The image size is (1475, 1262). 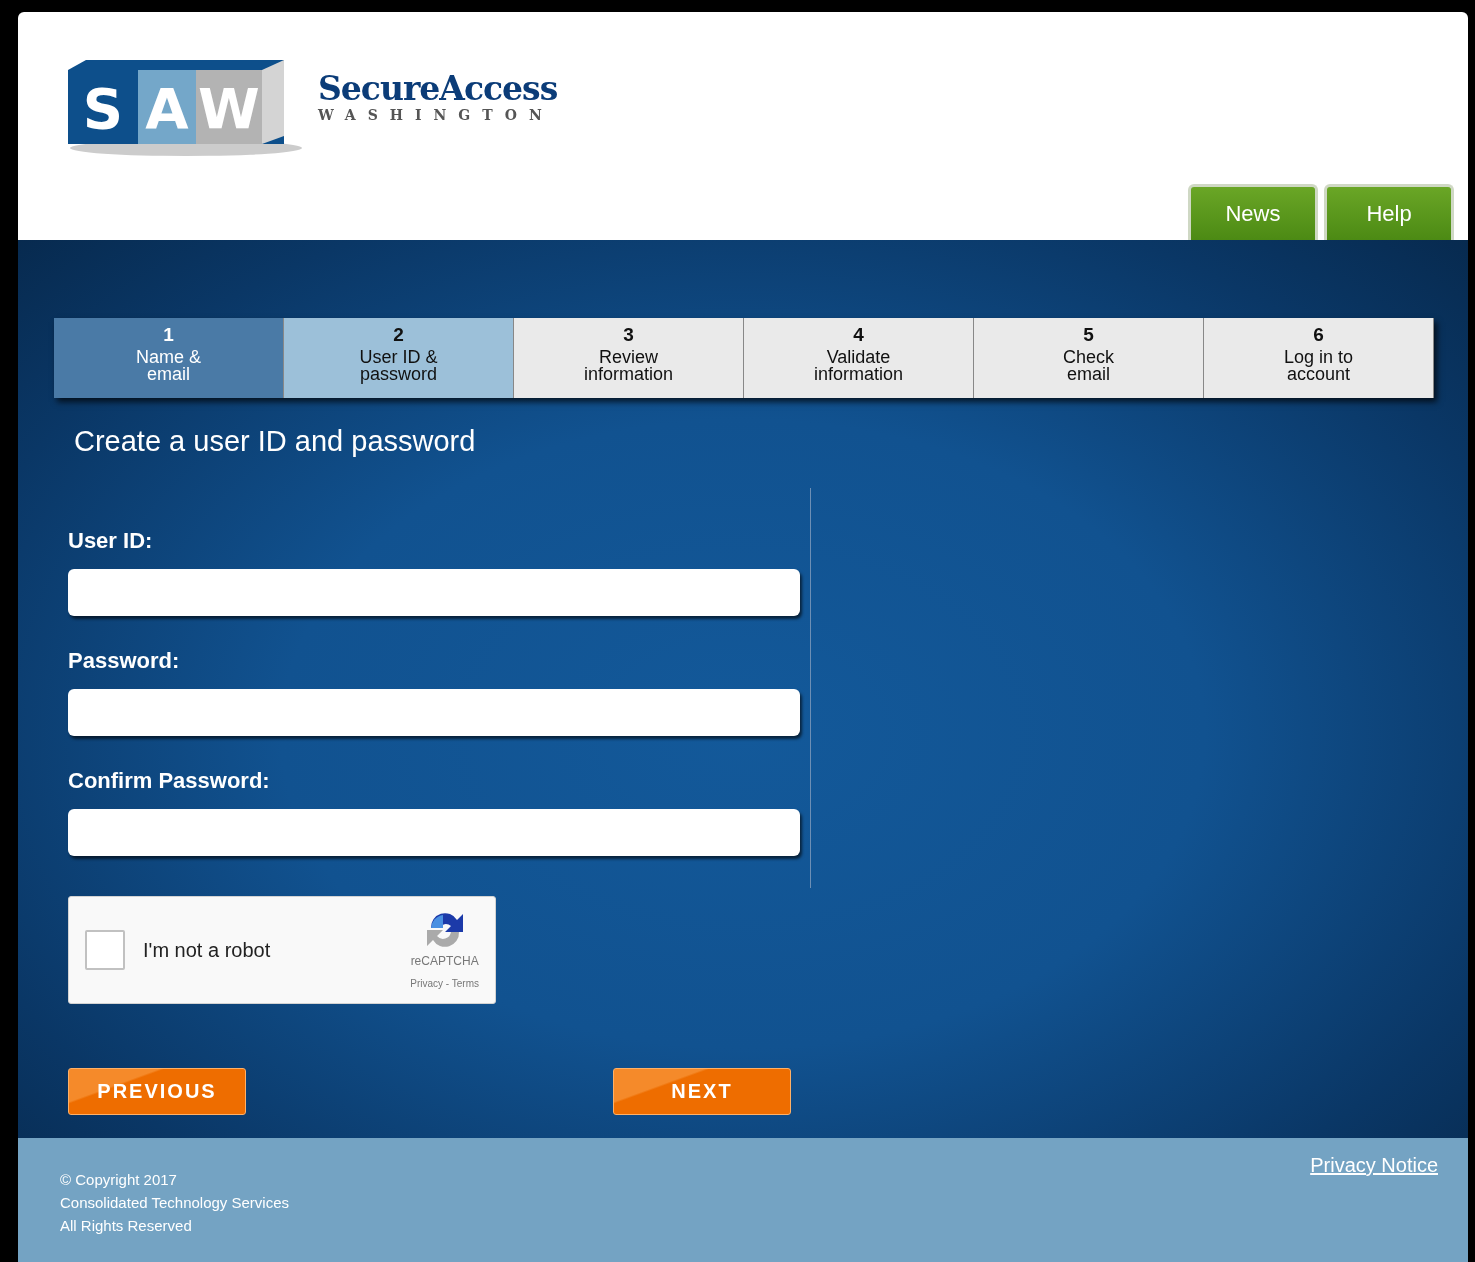 I want to click on captcha-links: Privacy - Terms, so click(x=444, y=983).